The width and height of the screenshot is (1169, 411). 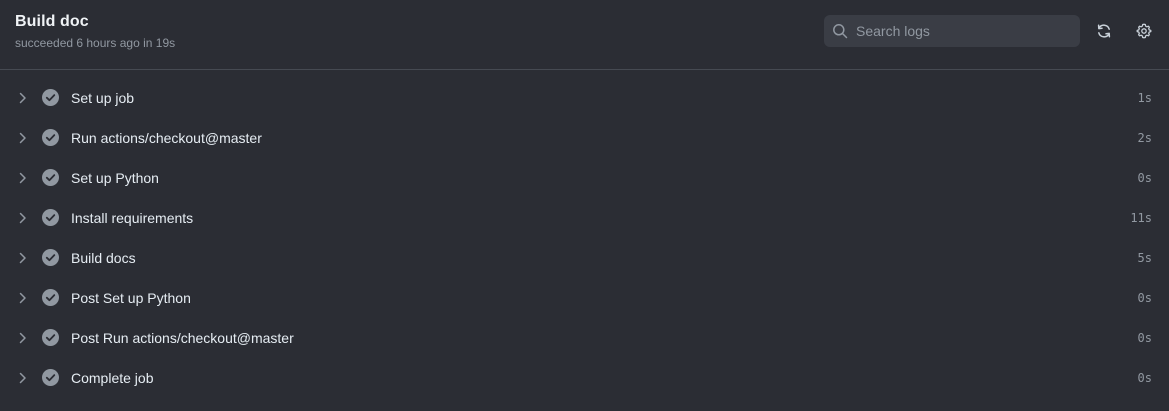 I want to click on refresh-icon, so click(x=1104, y=31).